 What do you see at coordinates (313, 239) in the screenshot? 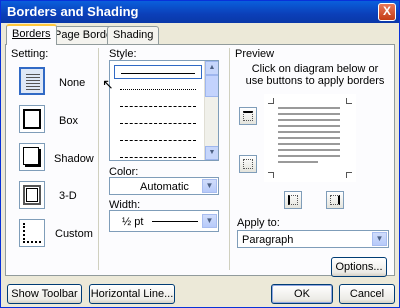
I see `apply-to-select: Paragraph ▼` at bounding box center [313, 239].